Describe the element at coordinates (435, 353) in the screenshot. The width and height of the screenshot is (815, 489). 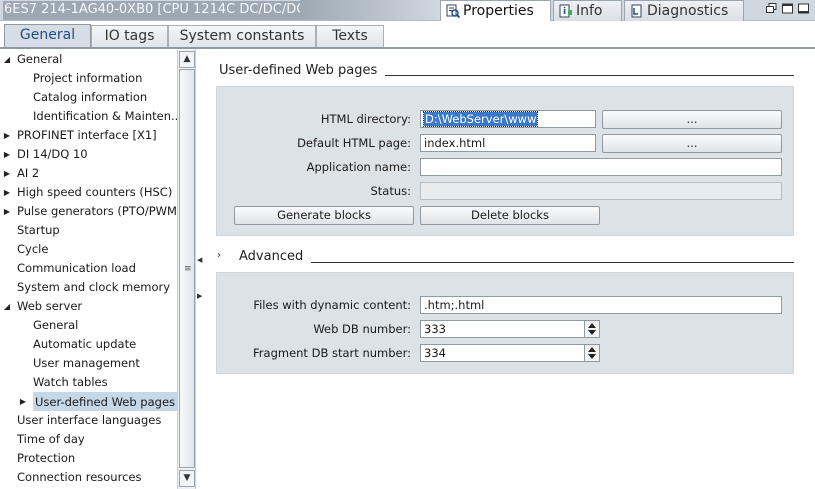
I see `fragment-db-value: 334` at that location.